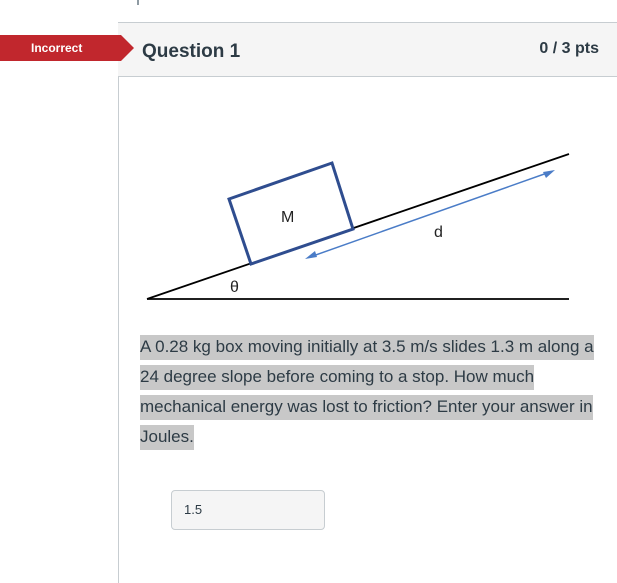  What do you see at coordinates (569, 48) in the screenshot?
I see `question-points: 0 / 3 pts` at bounding box center [569, 48].